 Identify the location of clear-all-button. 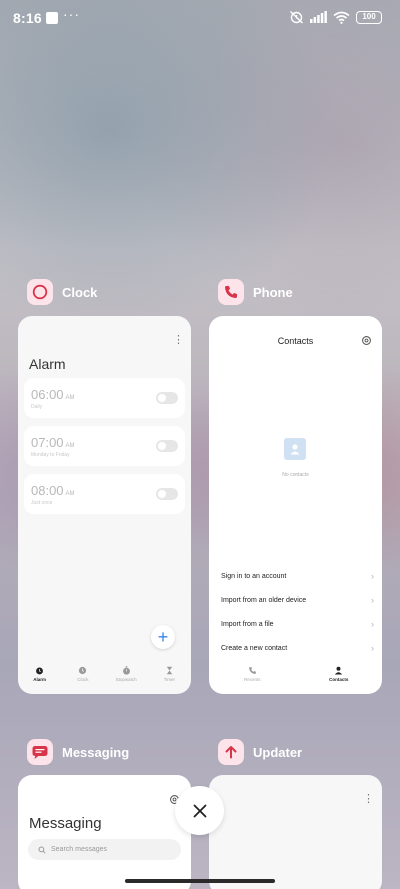
(199, 810).